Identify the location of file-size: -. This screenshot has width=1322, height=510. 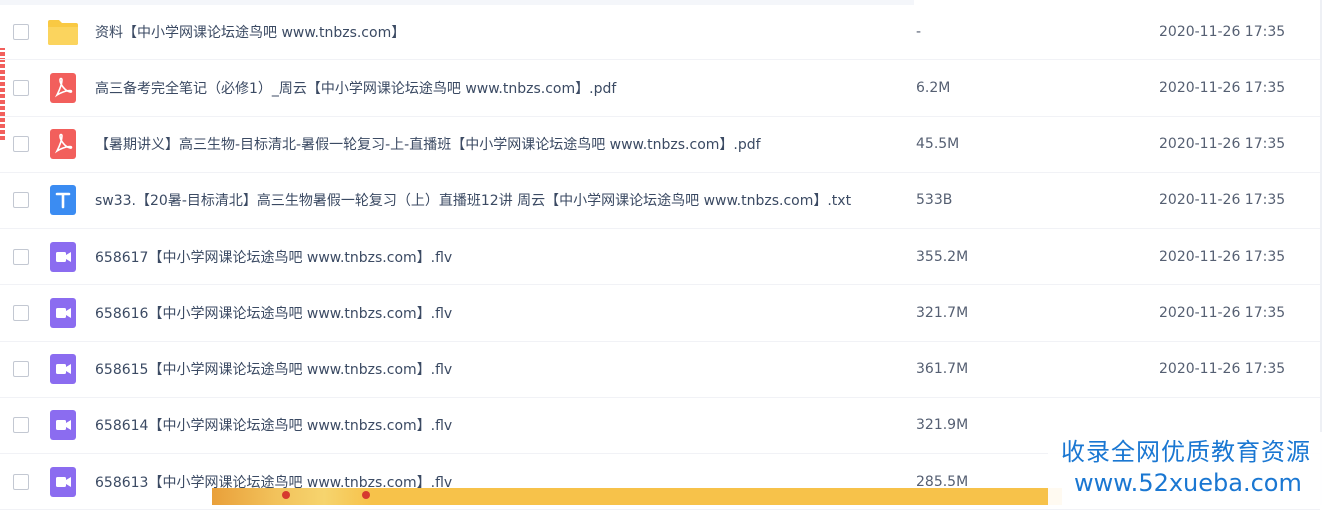
(919, 31).